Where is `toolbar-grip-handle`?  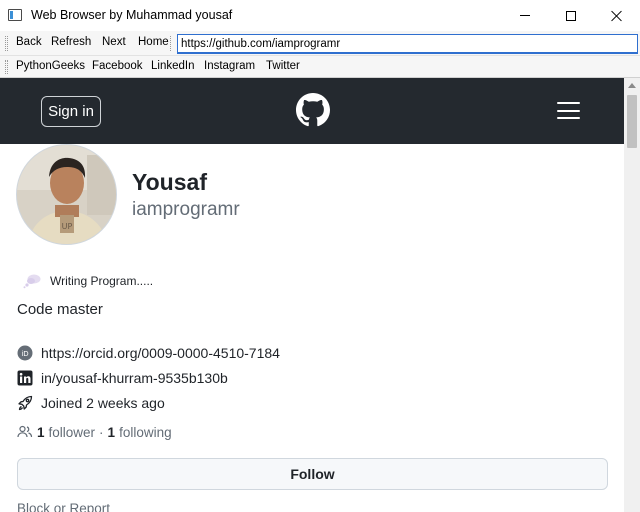 toolbar-grip-handle is located at coordinates (6, 43).